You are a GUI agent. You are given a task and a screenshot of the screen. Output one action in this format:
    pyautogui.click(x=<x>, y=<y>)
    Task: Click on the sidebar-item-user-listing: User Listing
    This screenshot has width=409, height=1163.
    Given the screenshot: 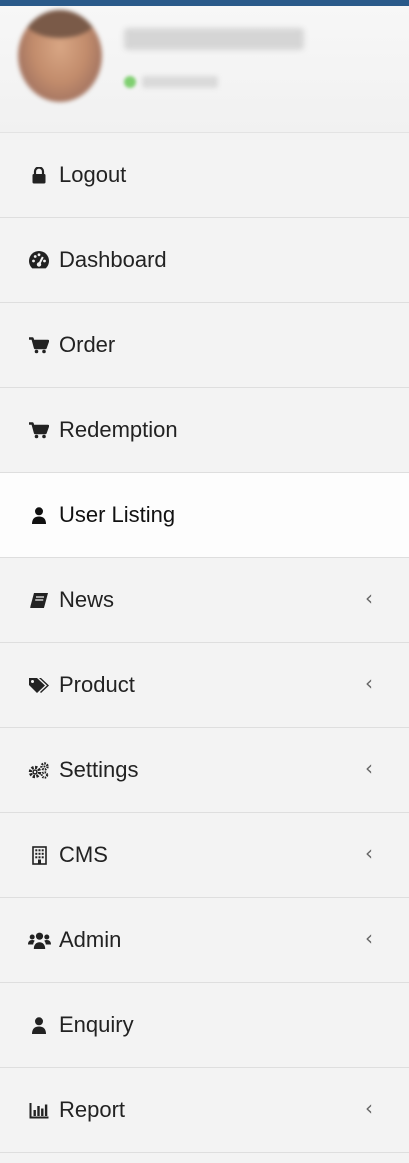 What is the action you would take?
    pyautogui.click(x=204, y=515)
    